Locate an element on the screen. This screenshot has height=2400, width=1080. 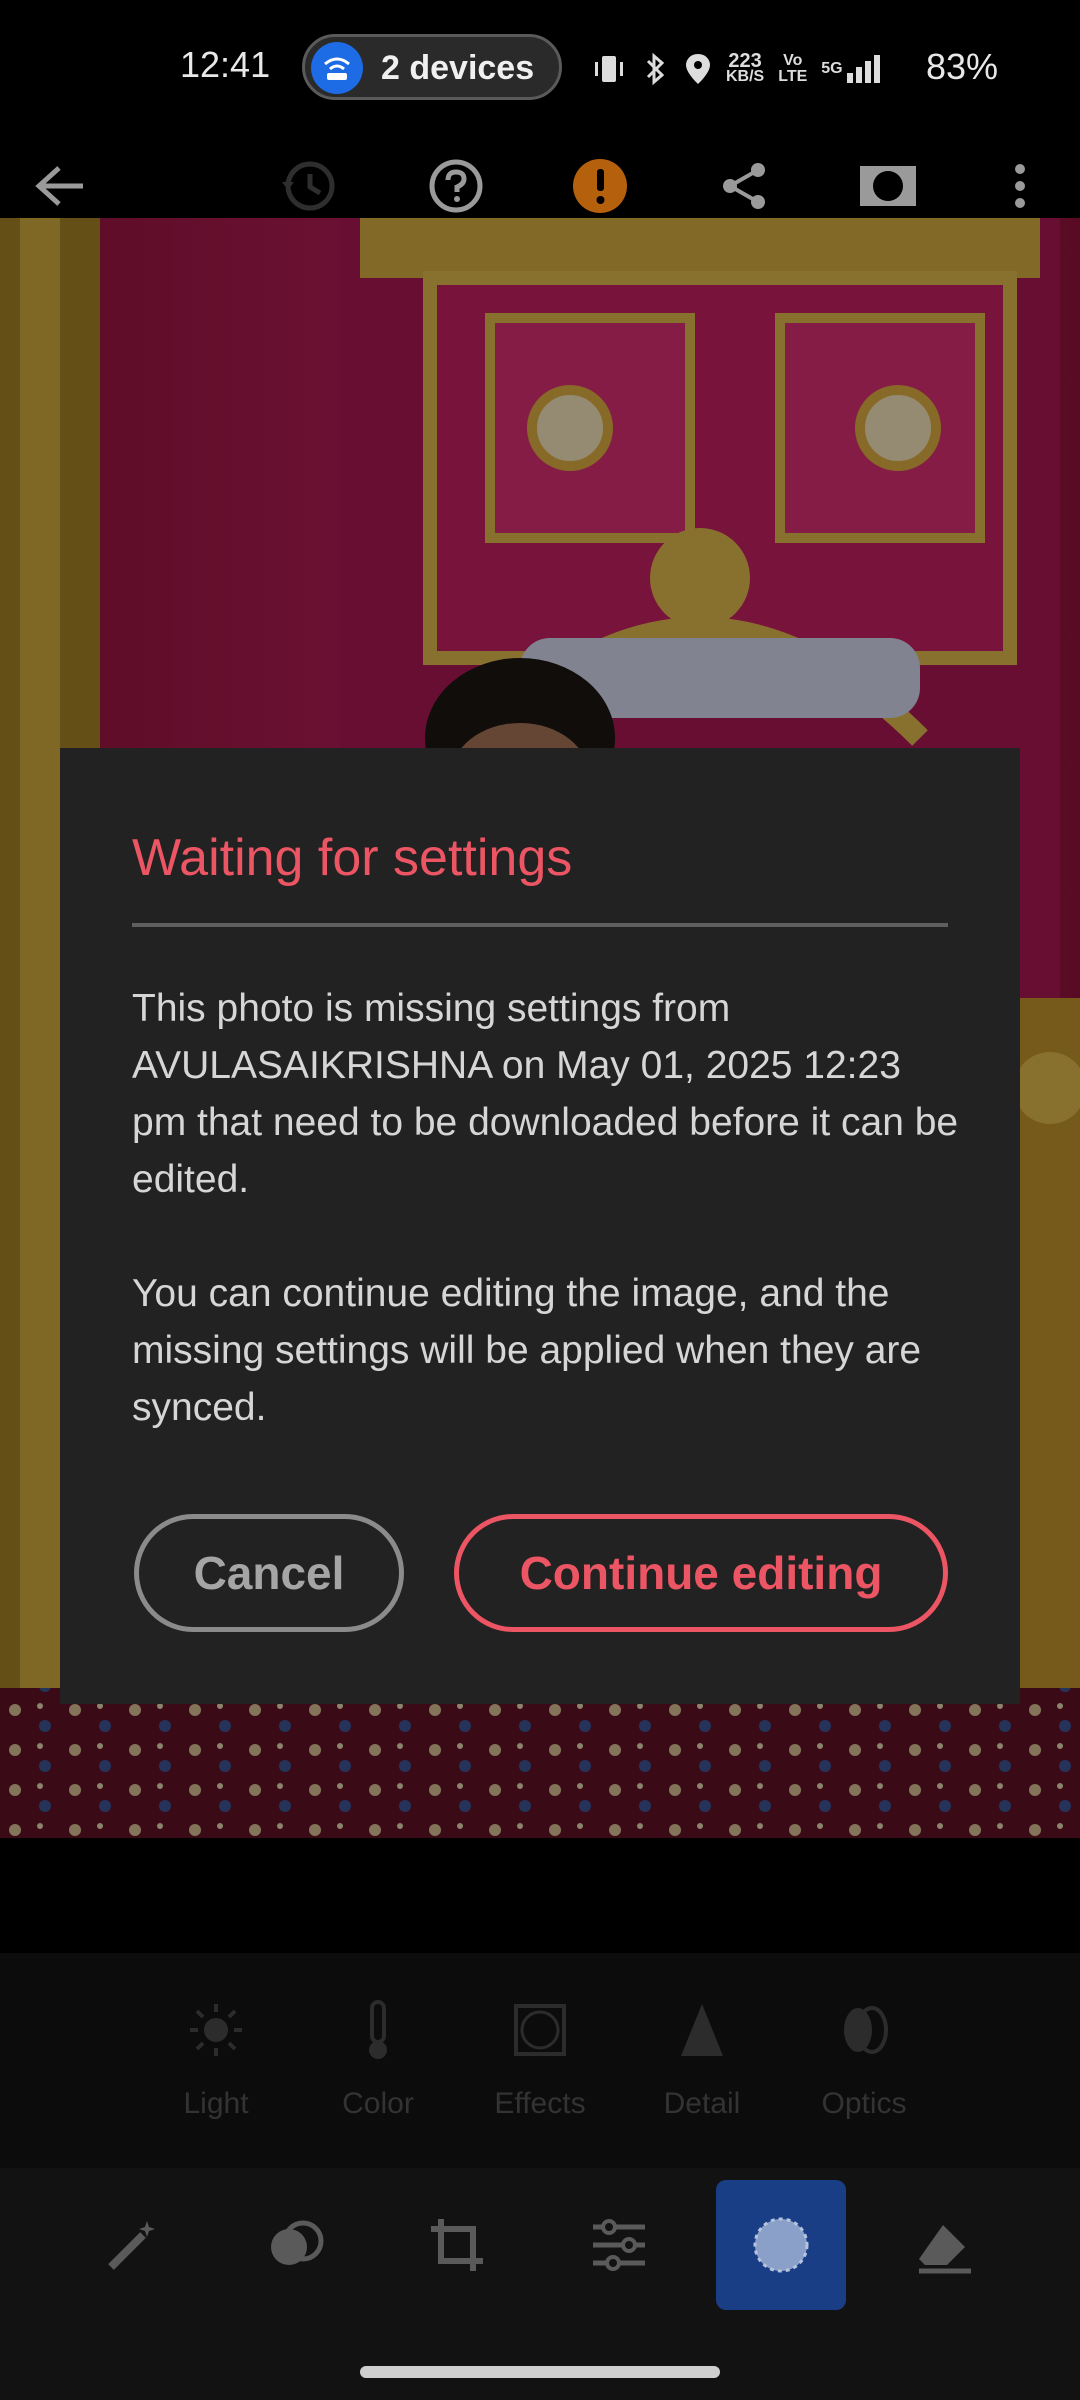
more-vert-icon is located at coordinates (1020, 186).